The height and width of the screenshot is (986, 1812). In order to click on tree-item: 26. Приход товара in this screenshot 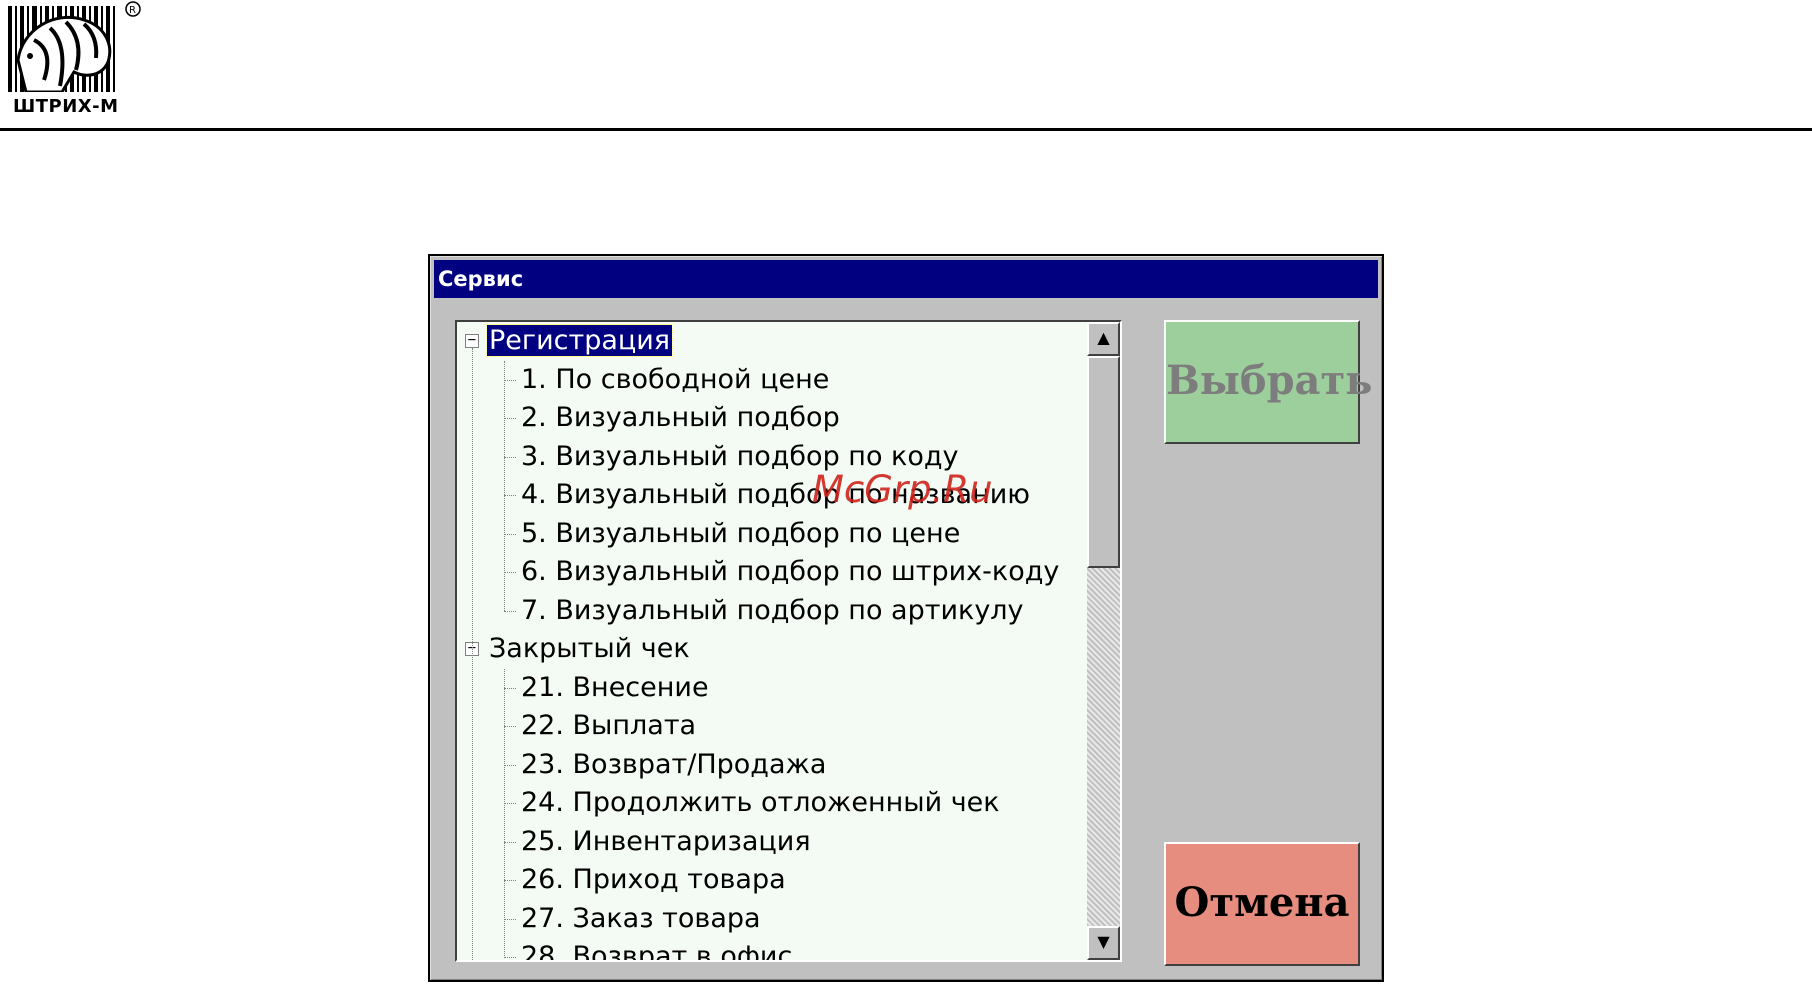, I will do `click(653, 880)`.